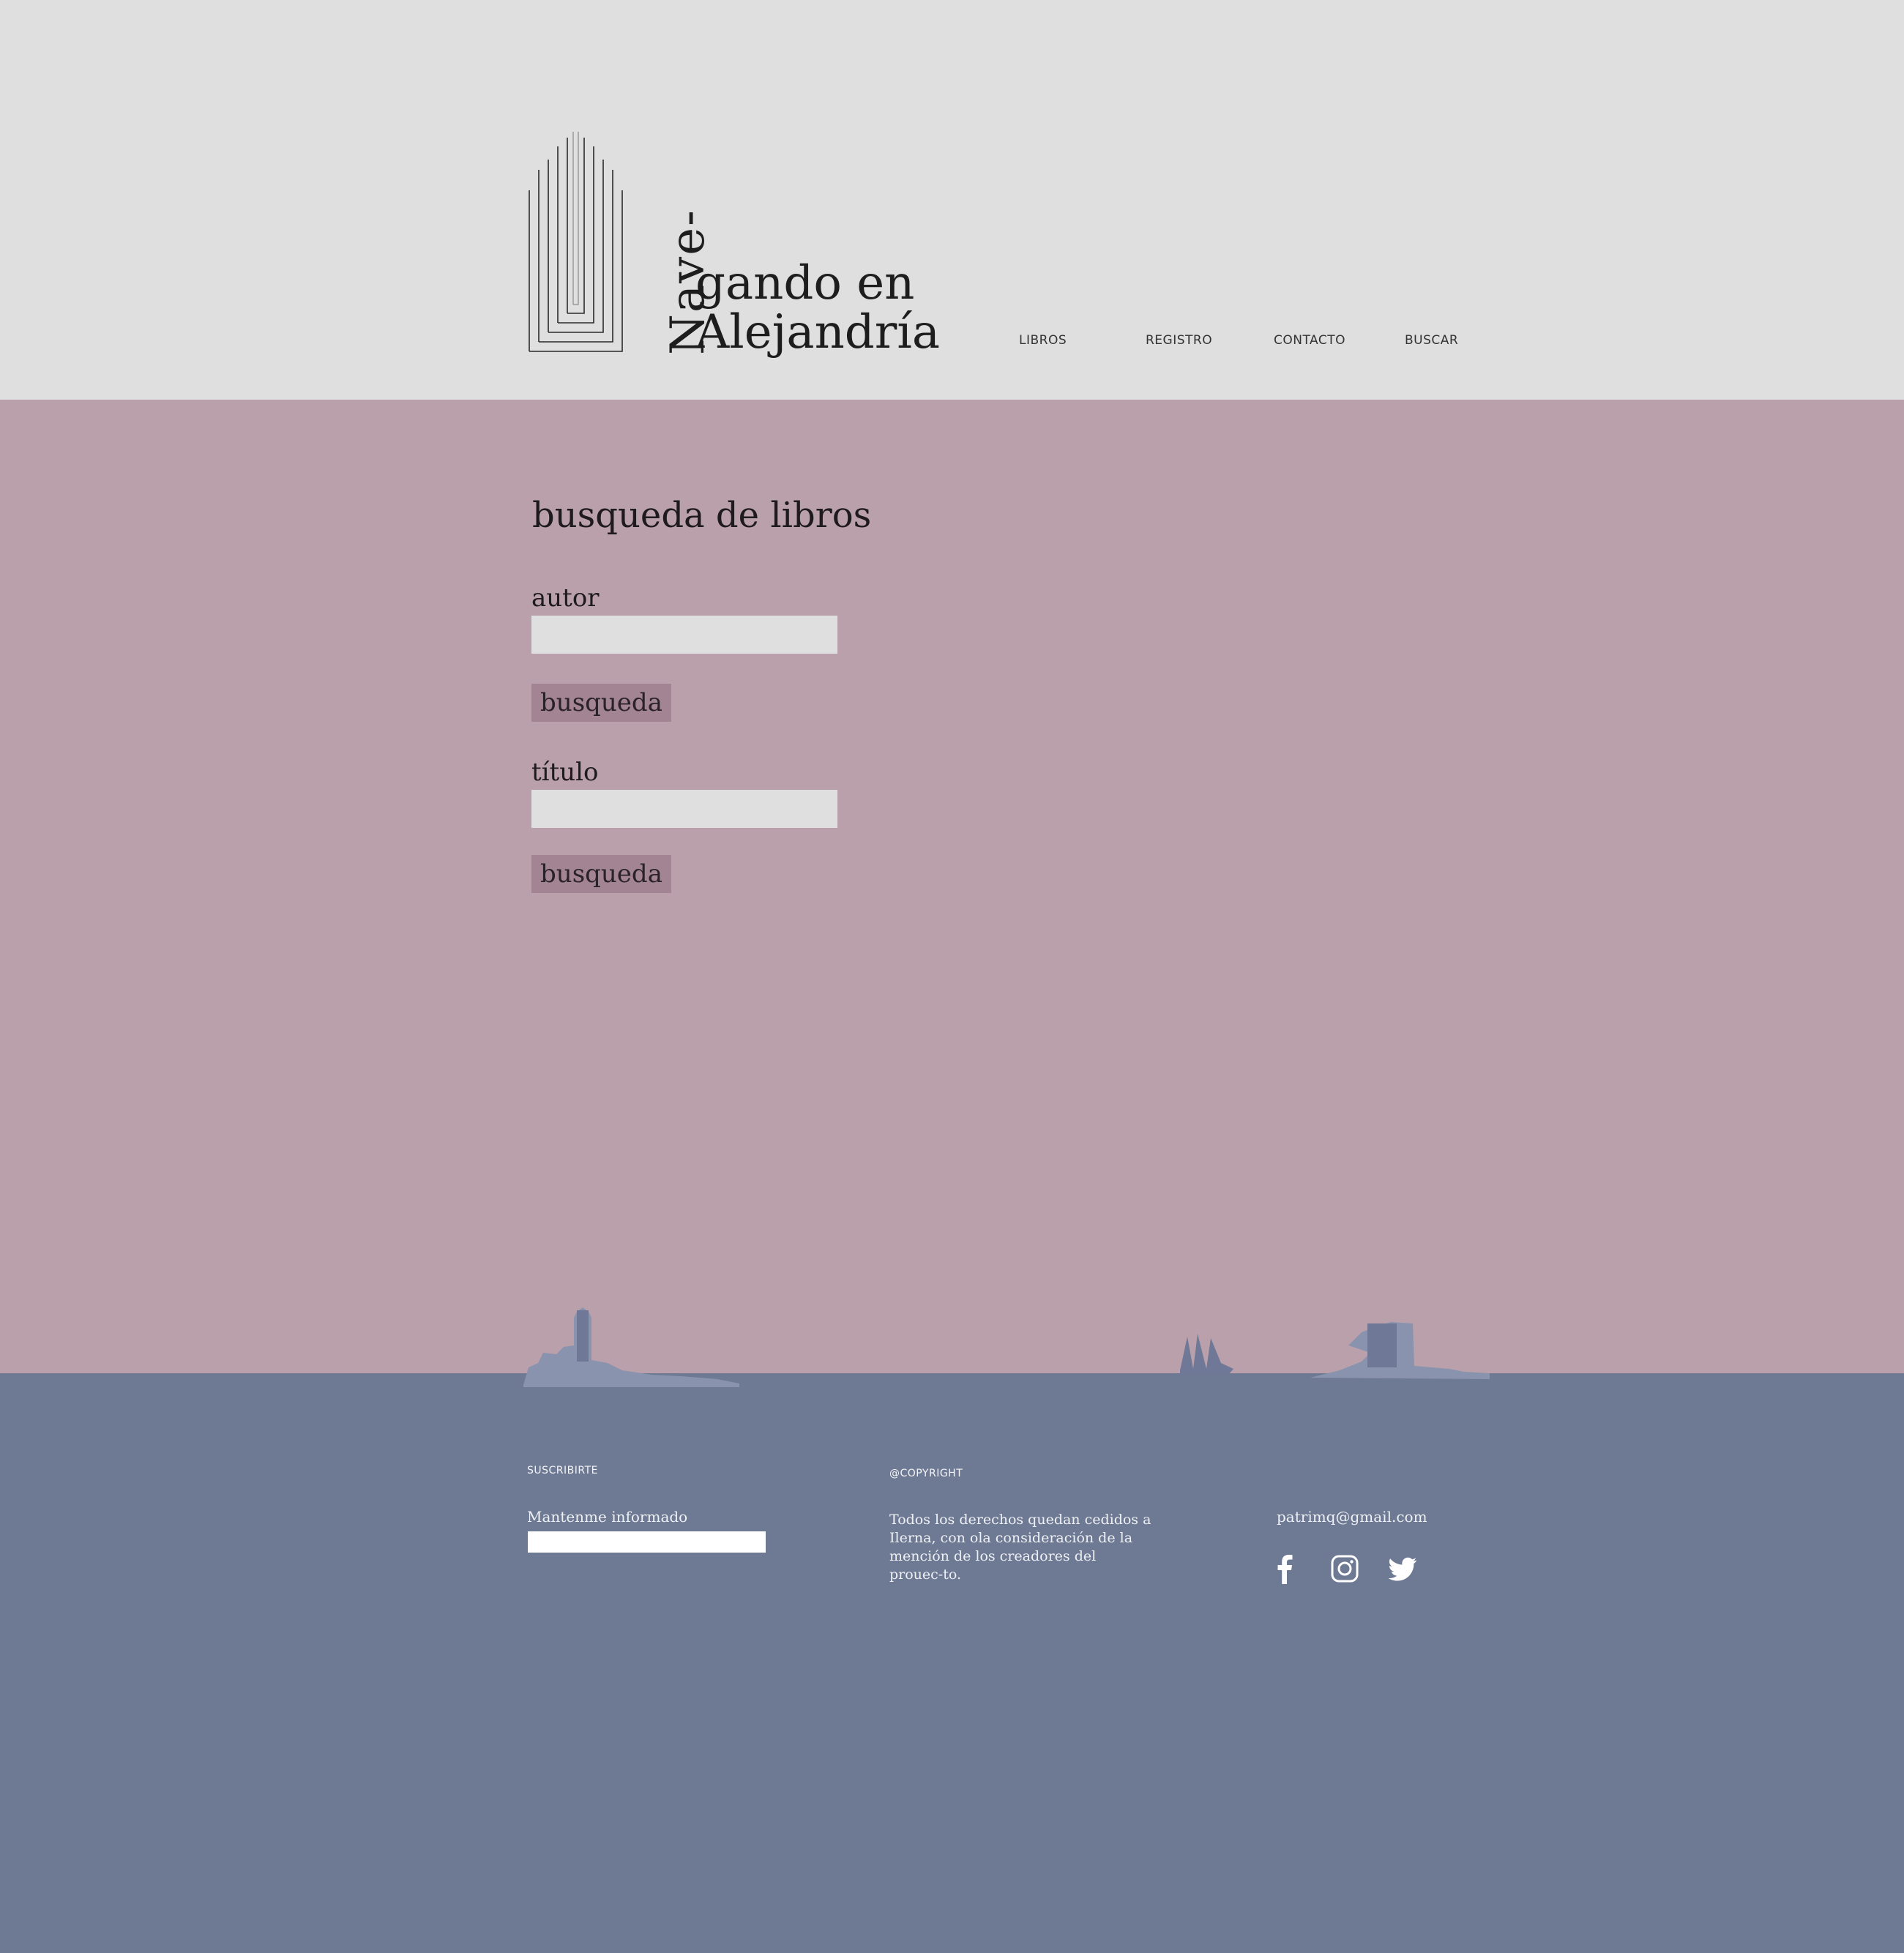  I want to click on logo-arches-icon, so click(576, 242).